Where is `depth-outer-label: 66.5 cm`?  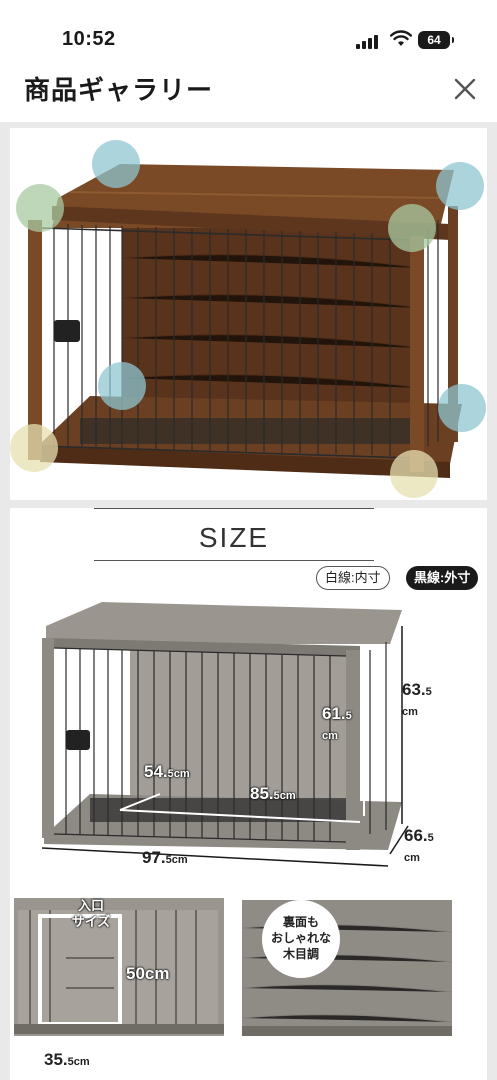 depth-outer-label: 66.5 cm is located at coordinates (419, 845).